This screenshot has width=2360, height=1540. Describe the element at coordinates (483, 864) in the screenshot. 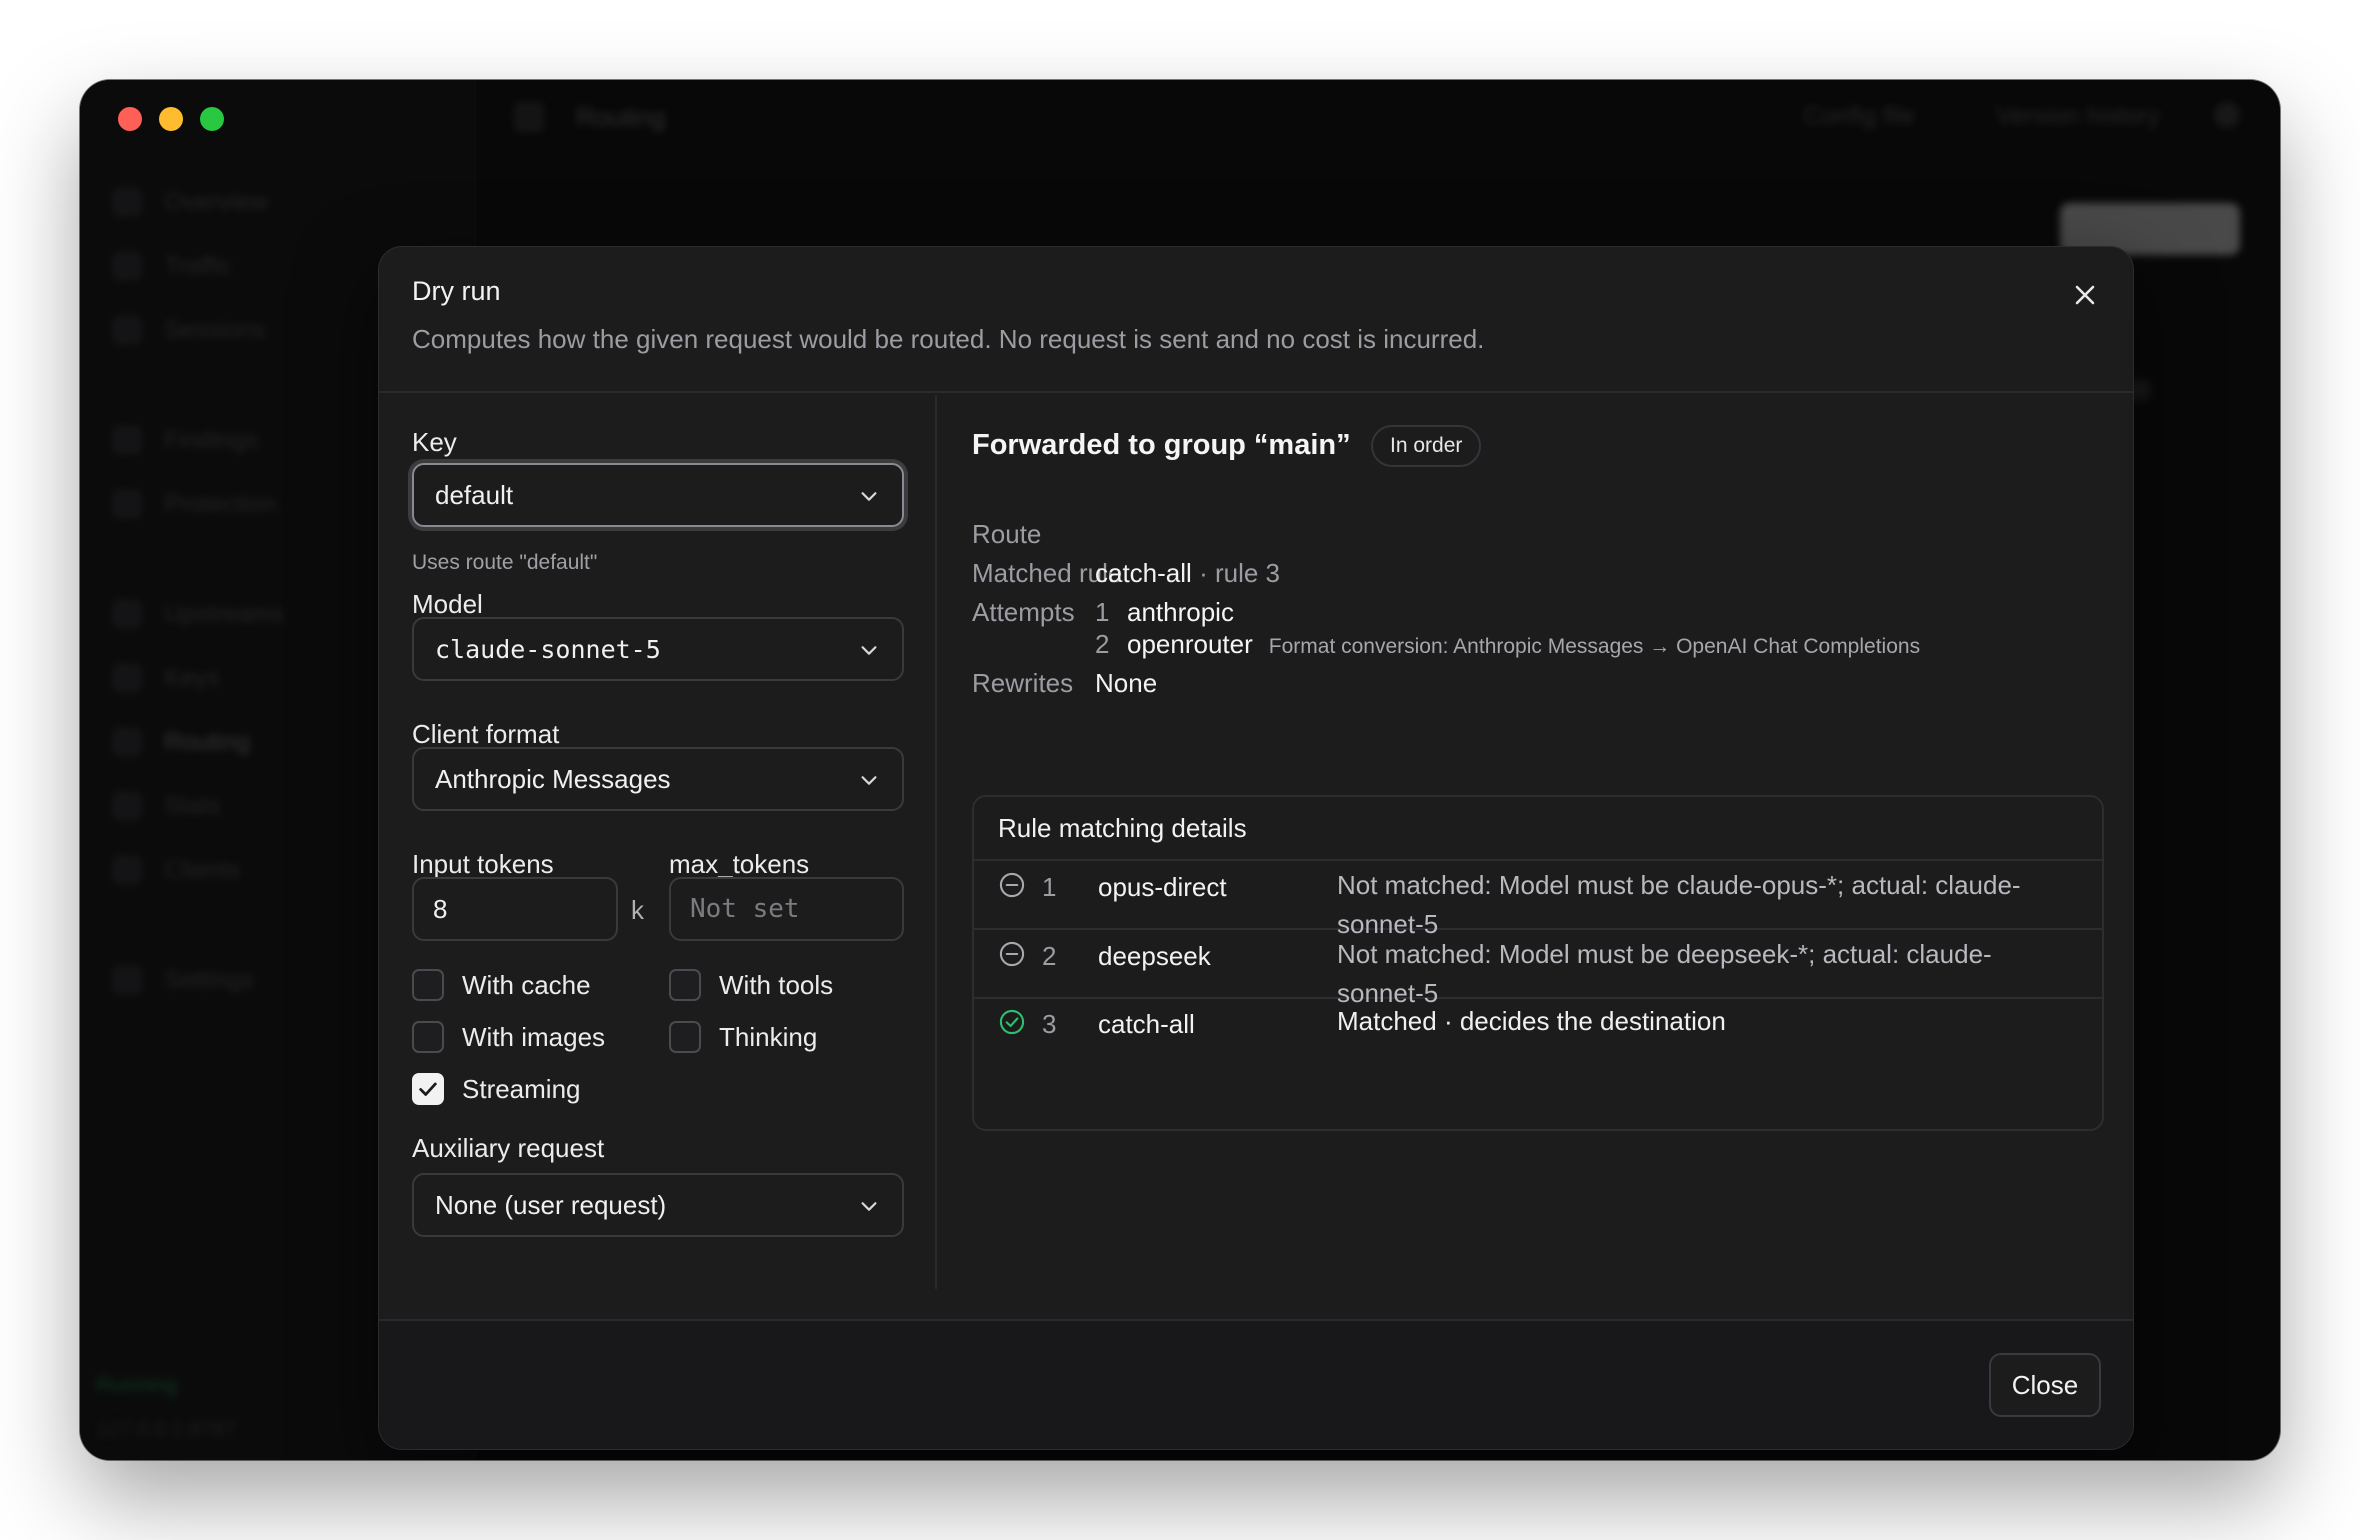

I see `input-tokens-label: Input tokens` at that location.